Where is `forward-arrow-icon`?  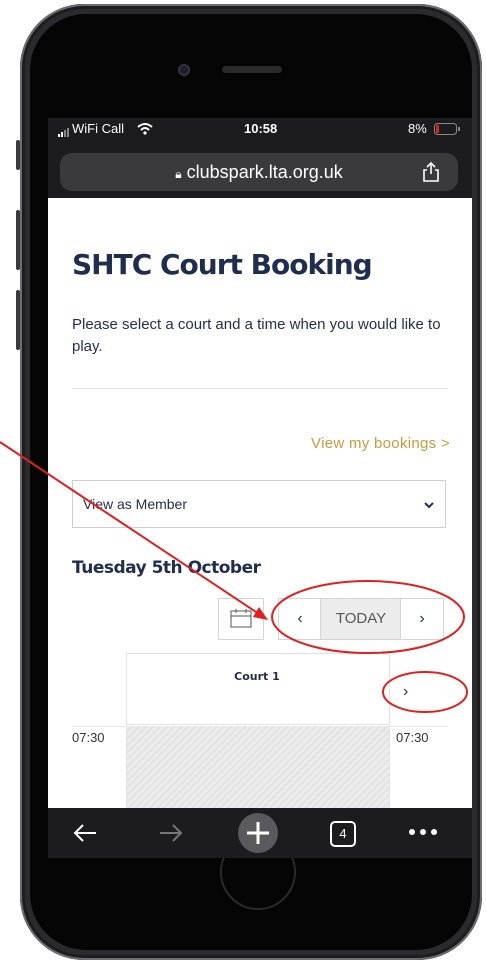
forward-arrow-icon is located at coordinates (171, 833).